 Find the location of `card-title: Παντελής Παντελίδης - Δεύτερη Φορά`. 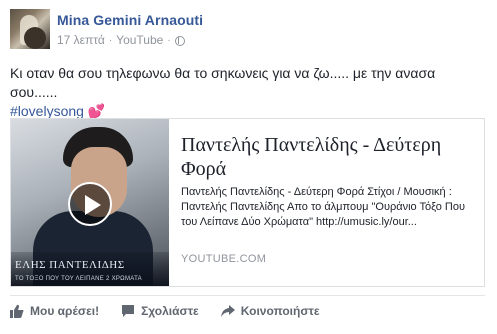

card-title: Παντελής Παντελίδης - Δεύτερη Φορά is located at coordinates (326, 157).